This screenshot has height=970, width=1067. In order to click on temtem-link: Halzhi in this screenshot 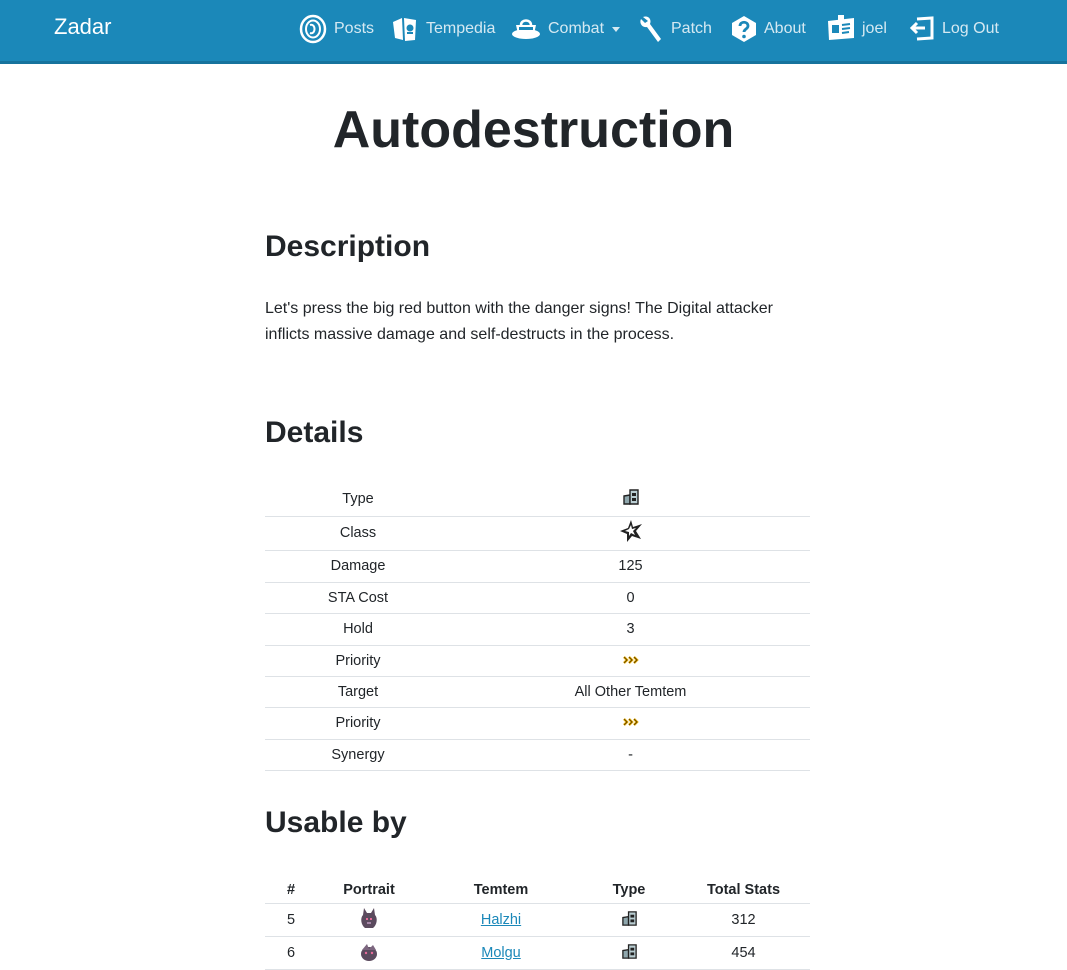, I will do `click(501, 920)`.